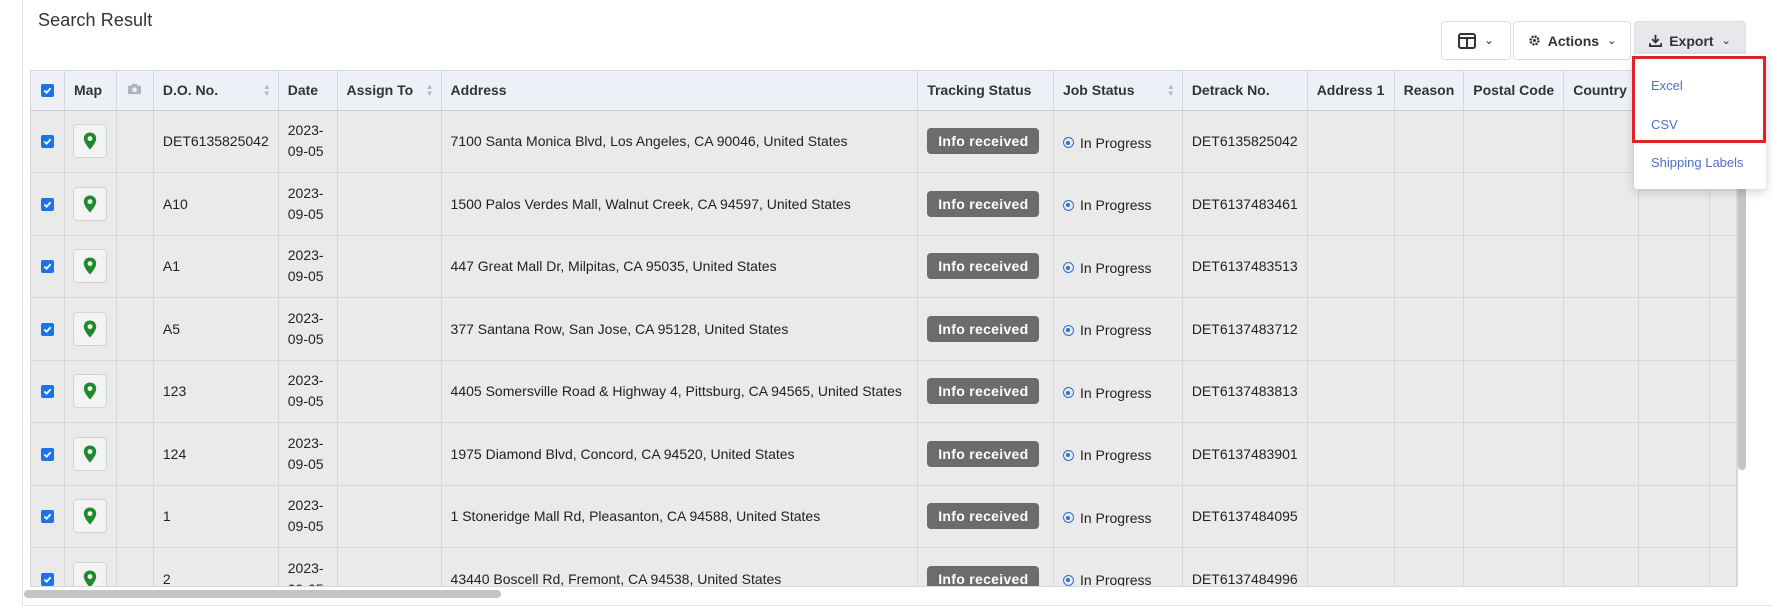 The width and height of the screenshot is (1773, 606). Describe the element at coordinates (1429, 91) in the screenshot. I see `column-header-reason: Reason` at that location.